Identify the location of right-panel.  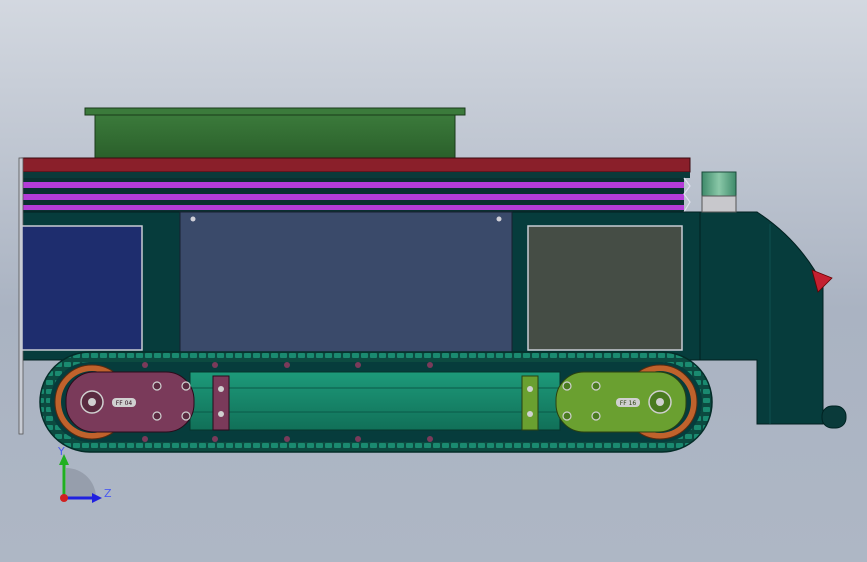
(605, 288).